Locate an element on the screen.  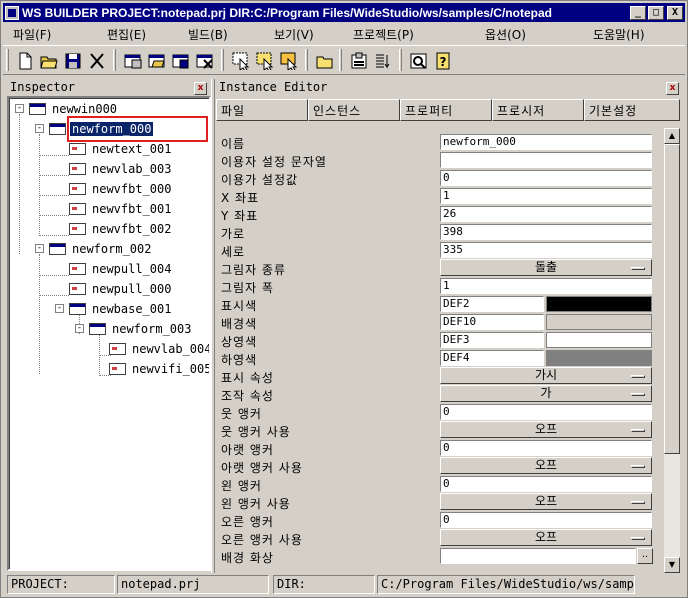
scroll-down-icon: ▼ is located at coordinates (672, 565).